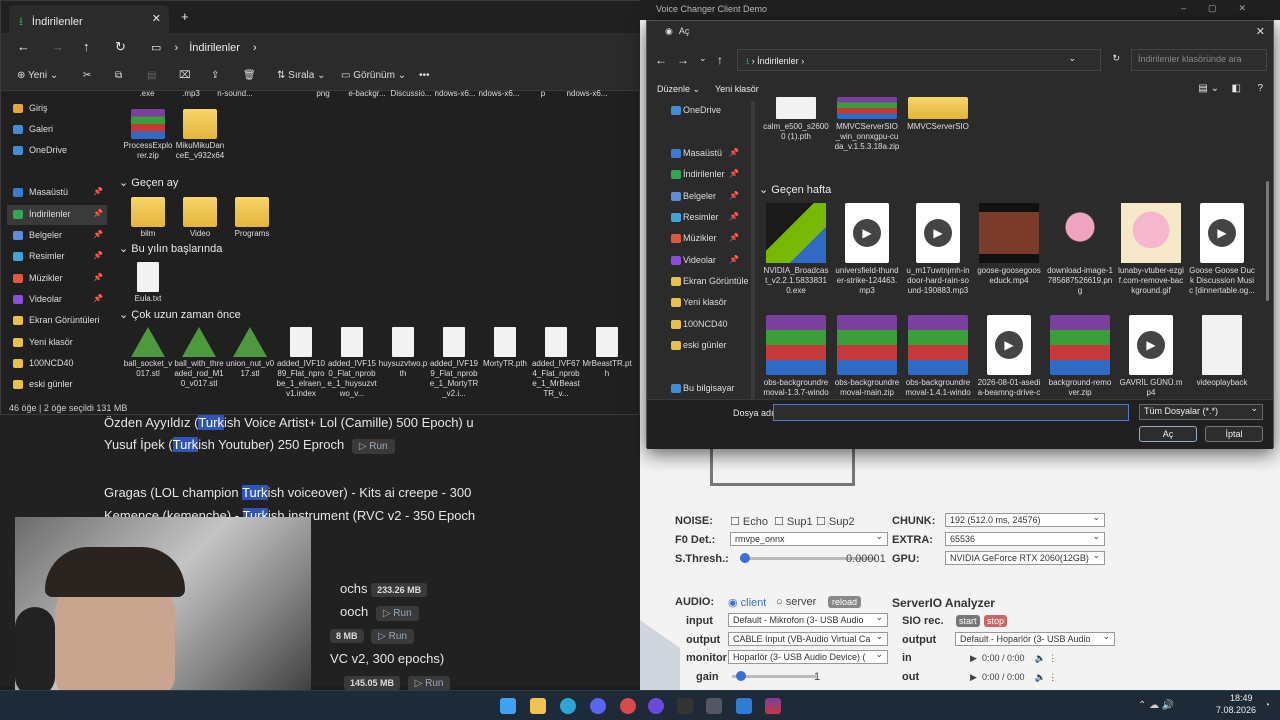  What do you see at coordinates (323, 94) in the screenshot?
I see `file-name-cut: png` at bounding box center [323, 94].